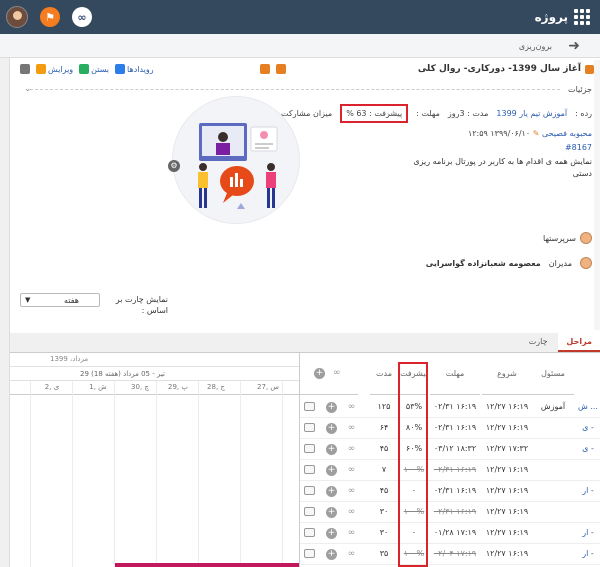 This screenshot has width=600, height=567. Describe the element at coordinates (238, 166) in the screenshot. I see `illustration-svg` at that location.